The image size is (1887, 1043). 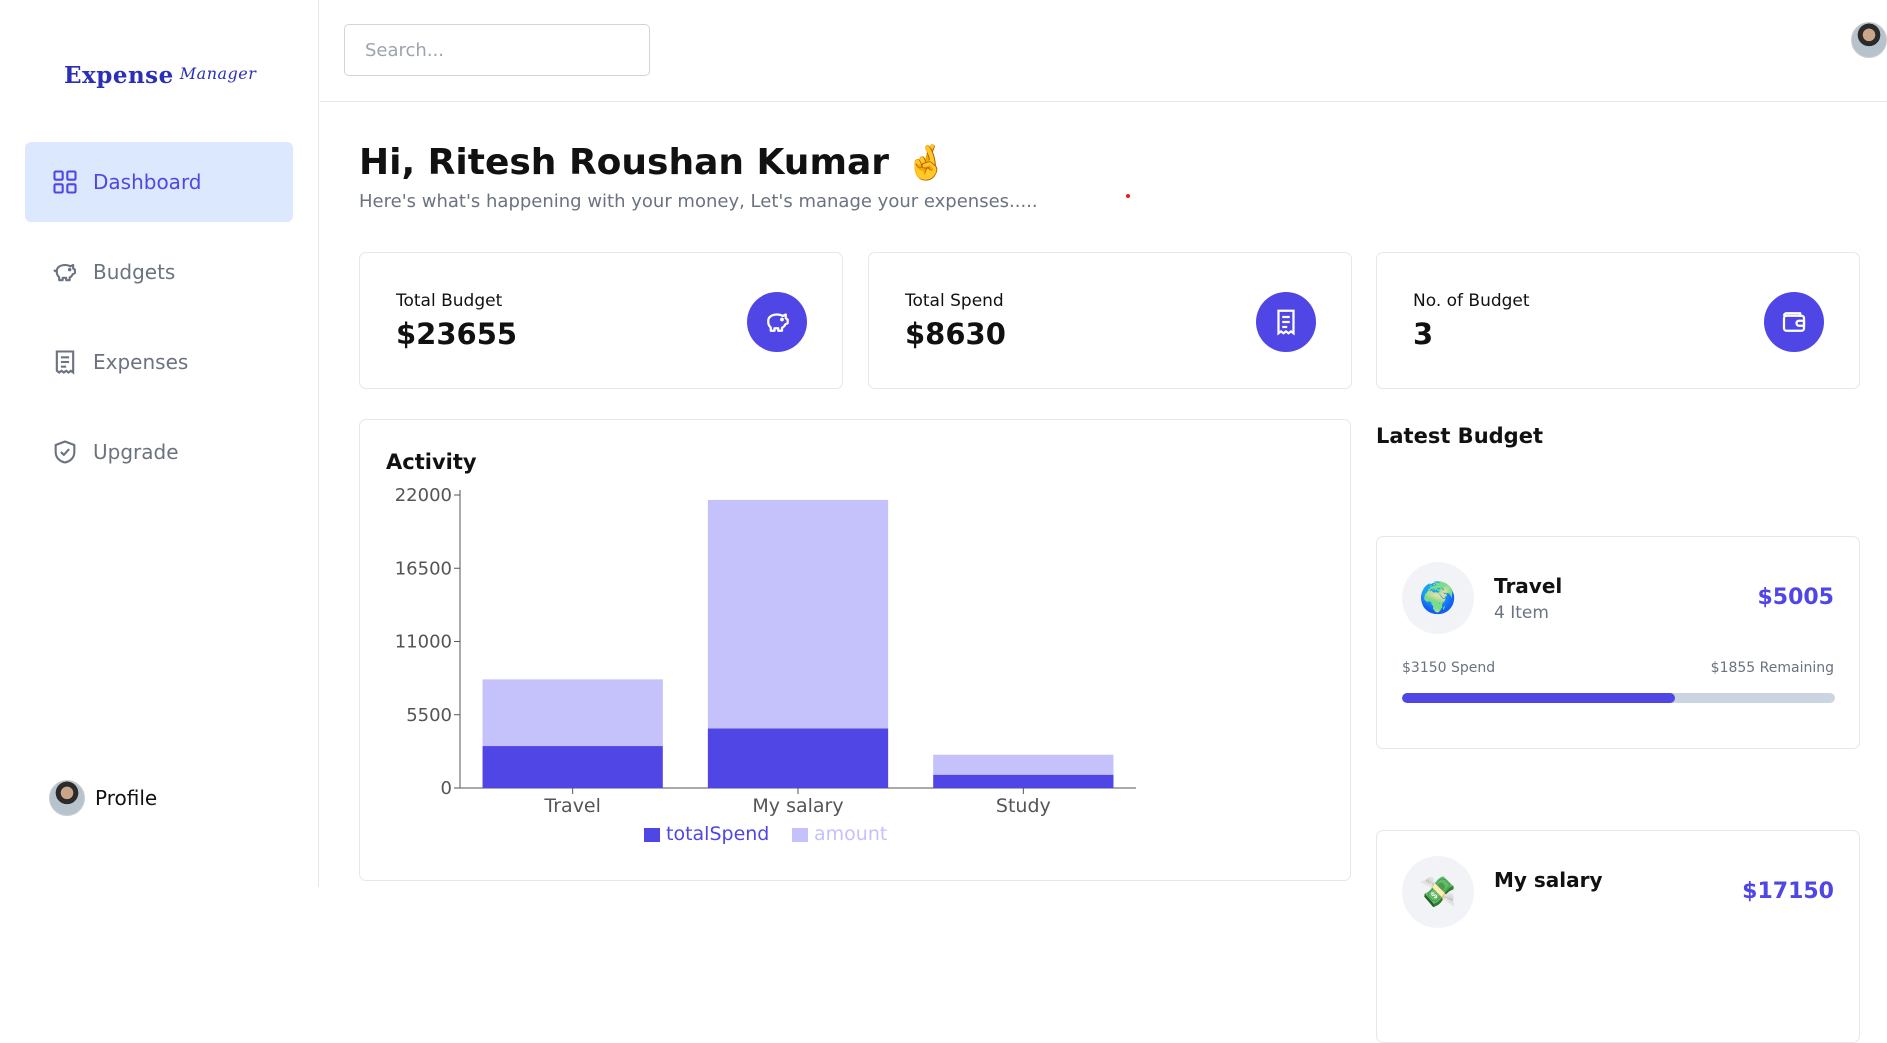 What do you see at coordinates (457, 334) in the screenshot?
I see `stat-value: $23655` at bounding box center [457, 334].